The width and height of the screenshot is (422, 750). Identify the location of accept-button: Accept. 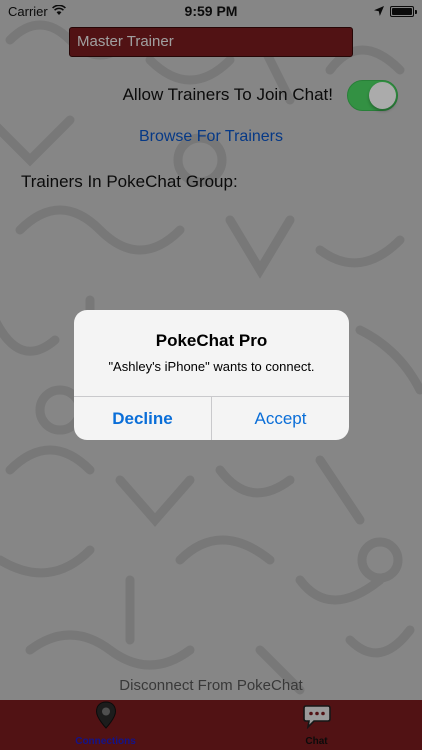
(280, 418).